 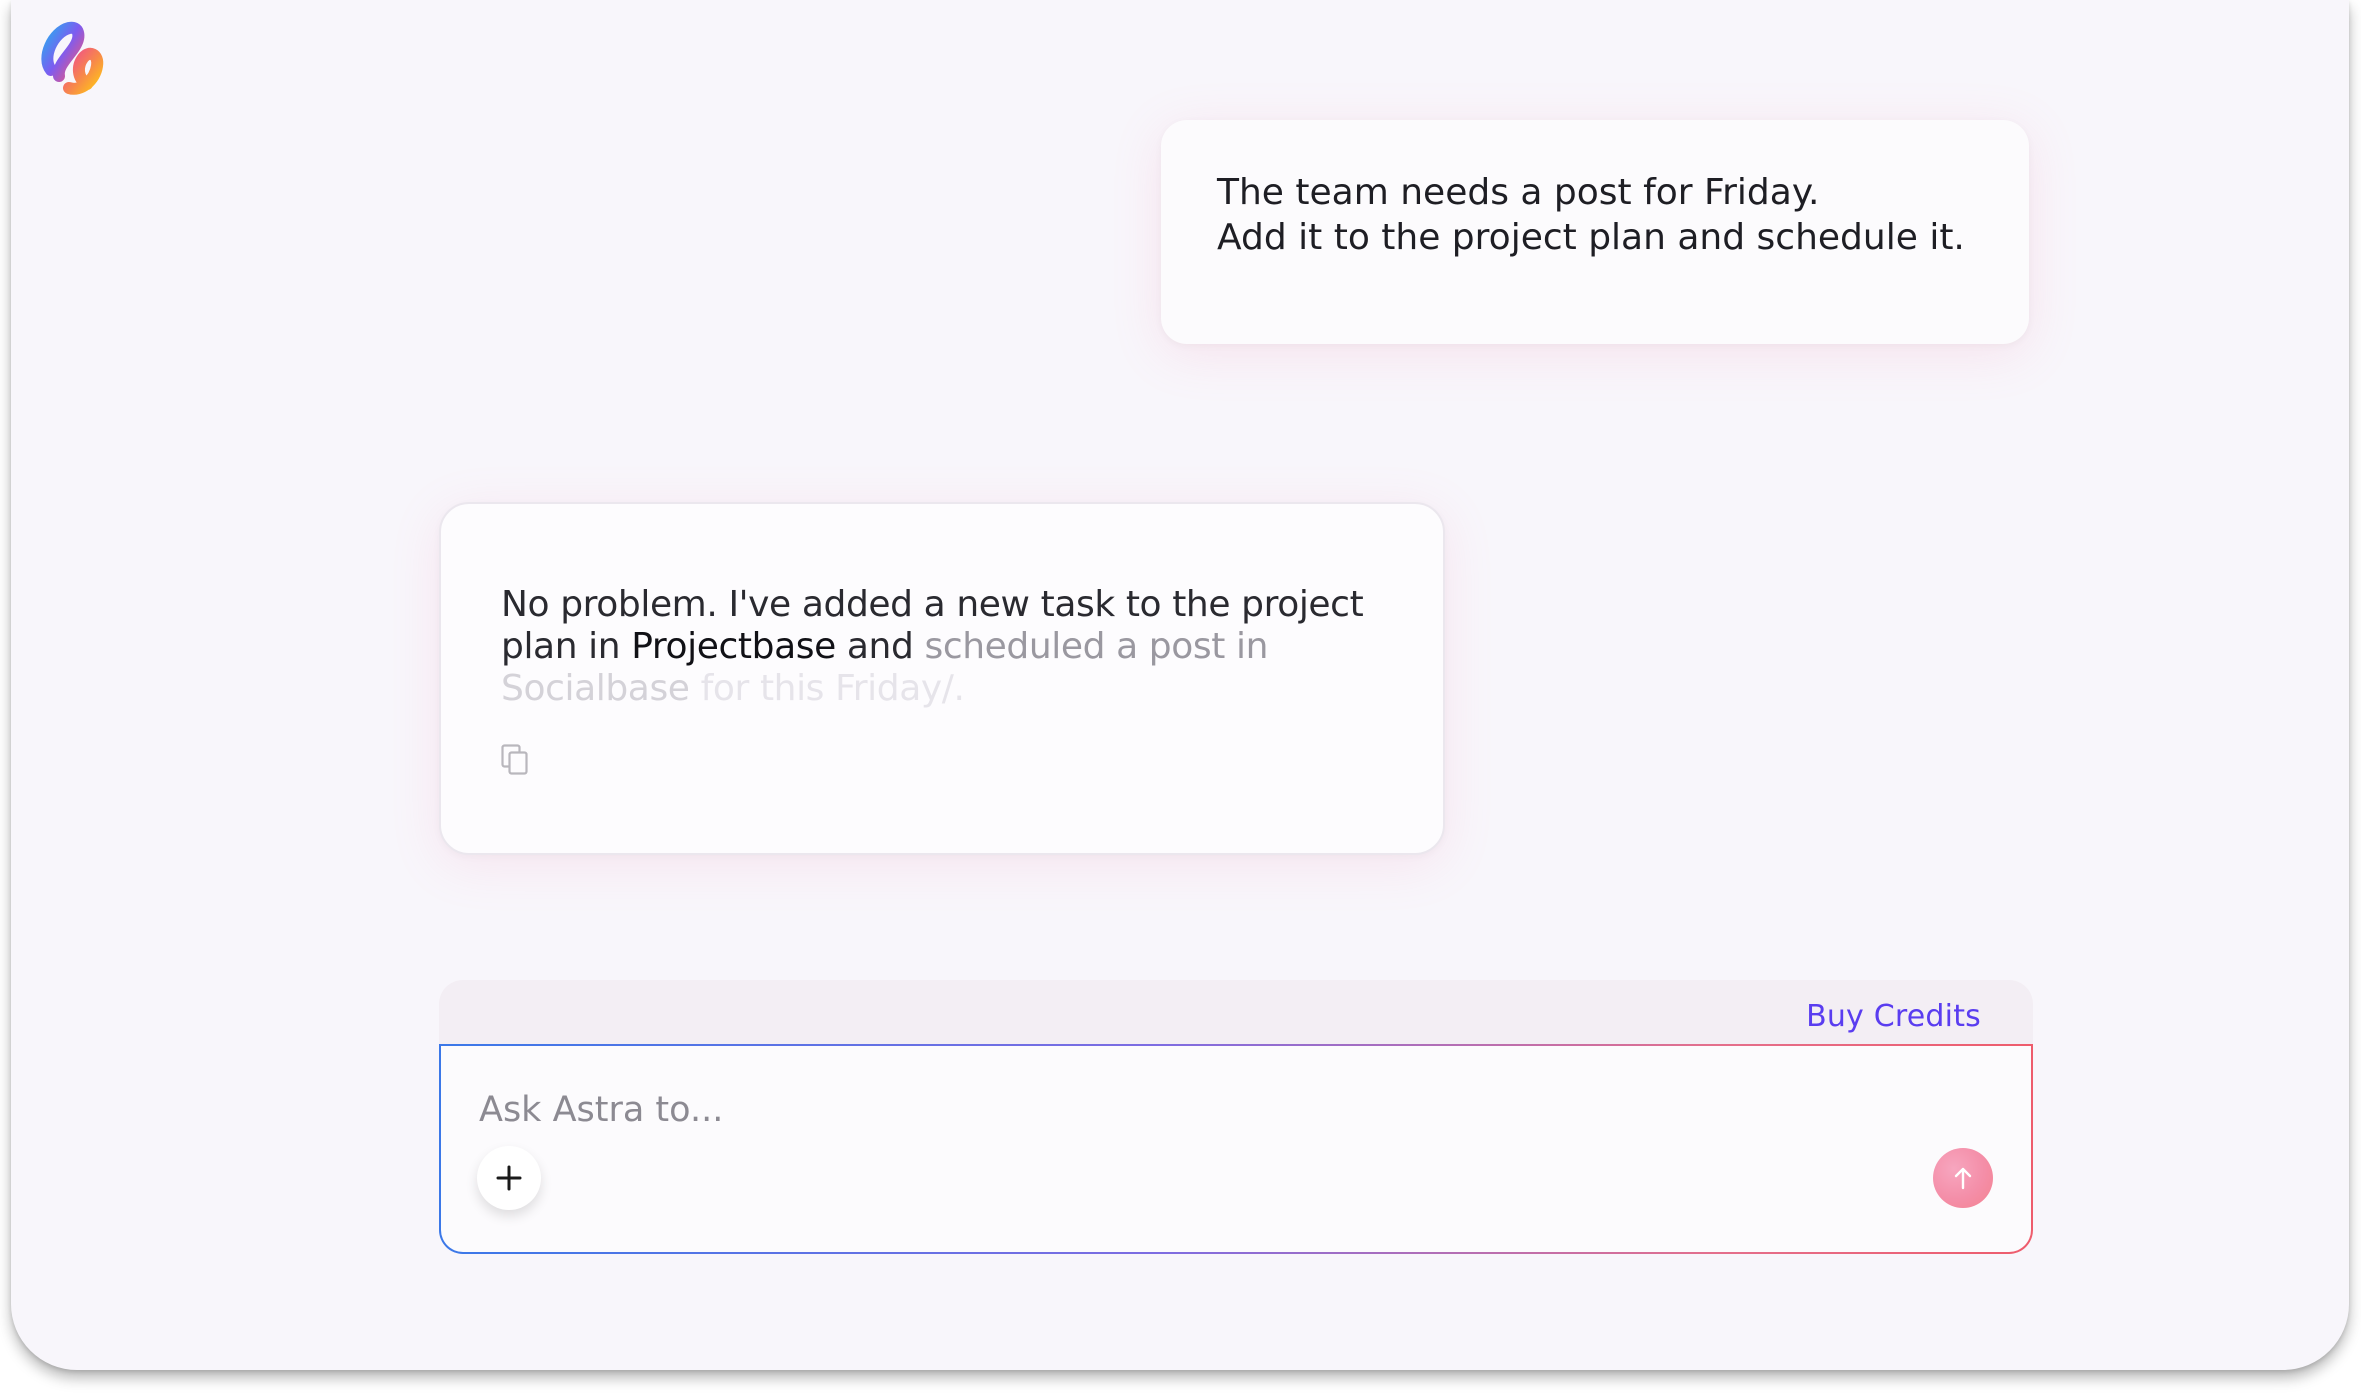 What do you see at coordinates (1518, 192) in the screenshot?
I see `user-message-line: The team needs a post for Friday.` at bounding box center [1518, 192].